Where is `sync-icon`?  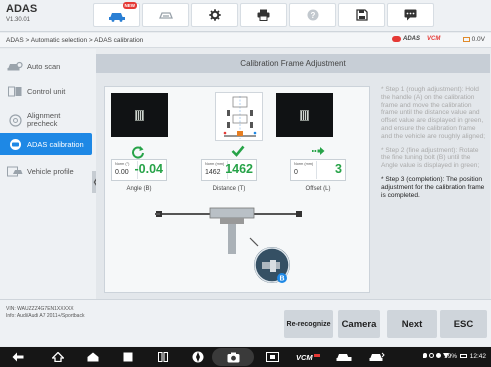 sync-icon is located at coordinates (431, 355).